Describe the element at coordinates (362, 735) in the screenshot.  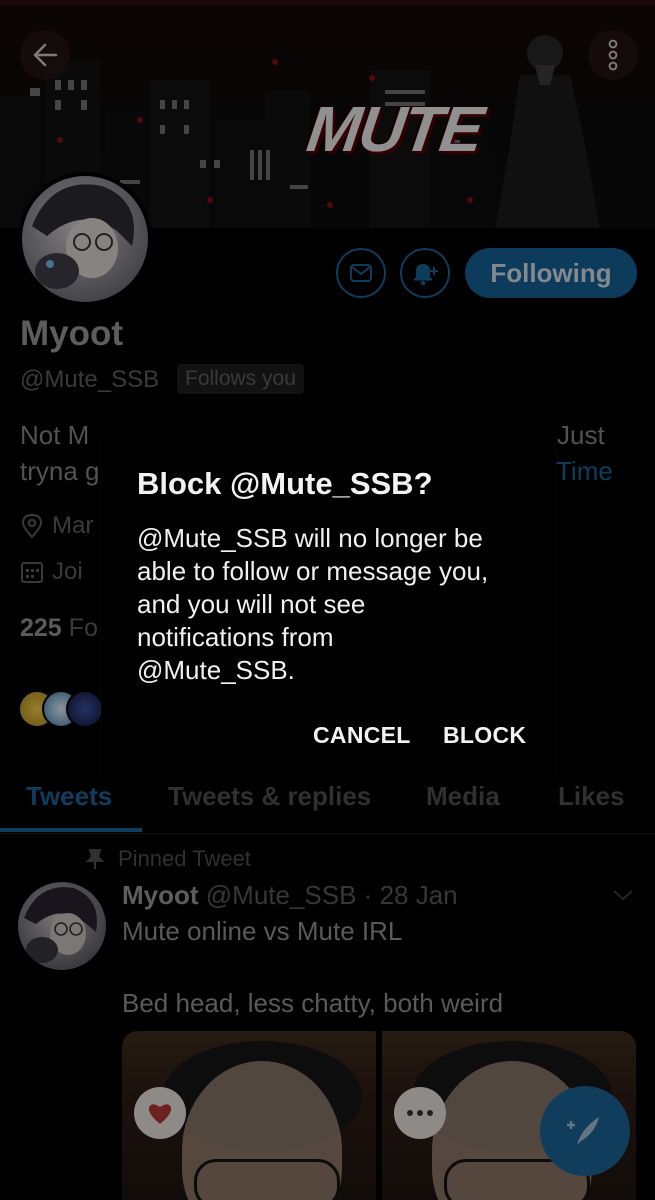
I see `cancel-button: CANCEL` at that location.